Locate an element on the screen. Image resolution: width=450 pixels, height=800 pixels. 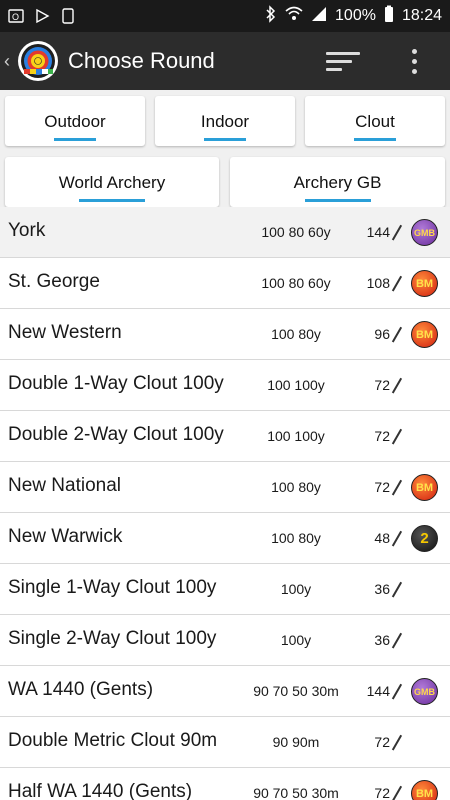
signal-icon is located at coordinates (319, 16).